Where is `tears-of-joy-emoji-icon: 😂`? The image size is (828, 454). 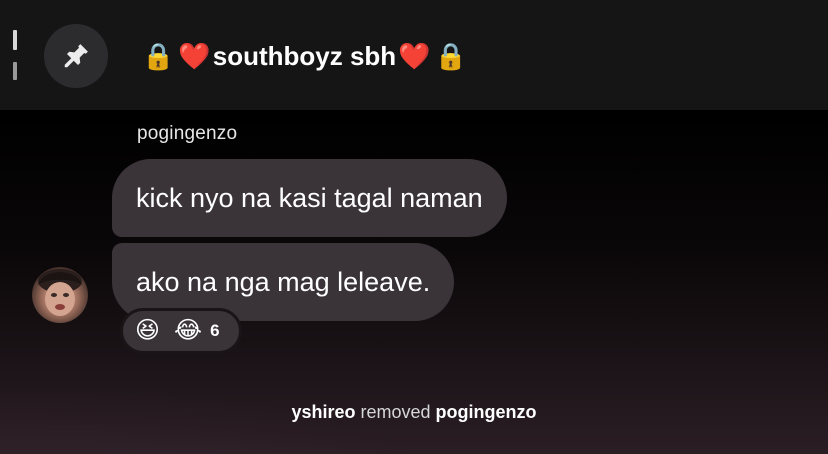 tears-of-joy-emoji-icon: 😂 is located at coordinates (188, 330).